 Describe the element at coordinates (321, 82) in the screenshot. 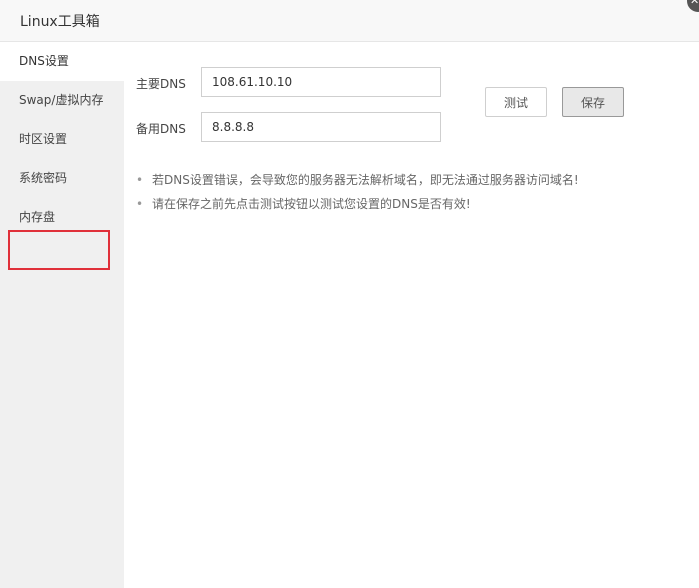

I see `primary-dns-input` at that location.